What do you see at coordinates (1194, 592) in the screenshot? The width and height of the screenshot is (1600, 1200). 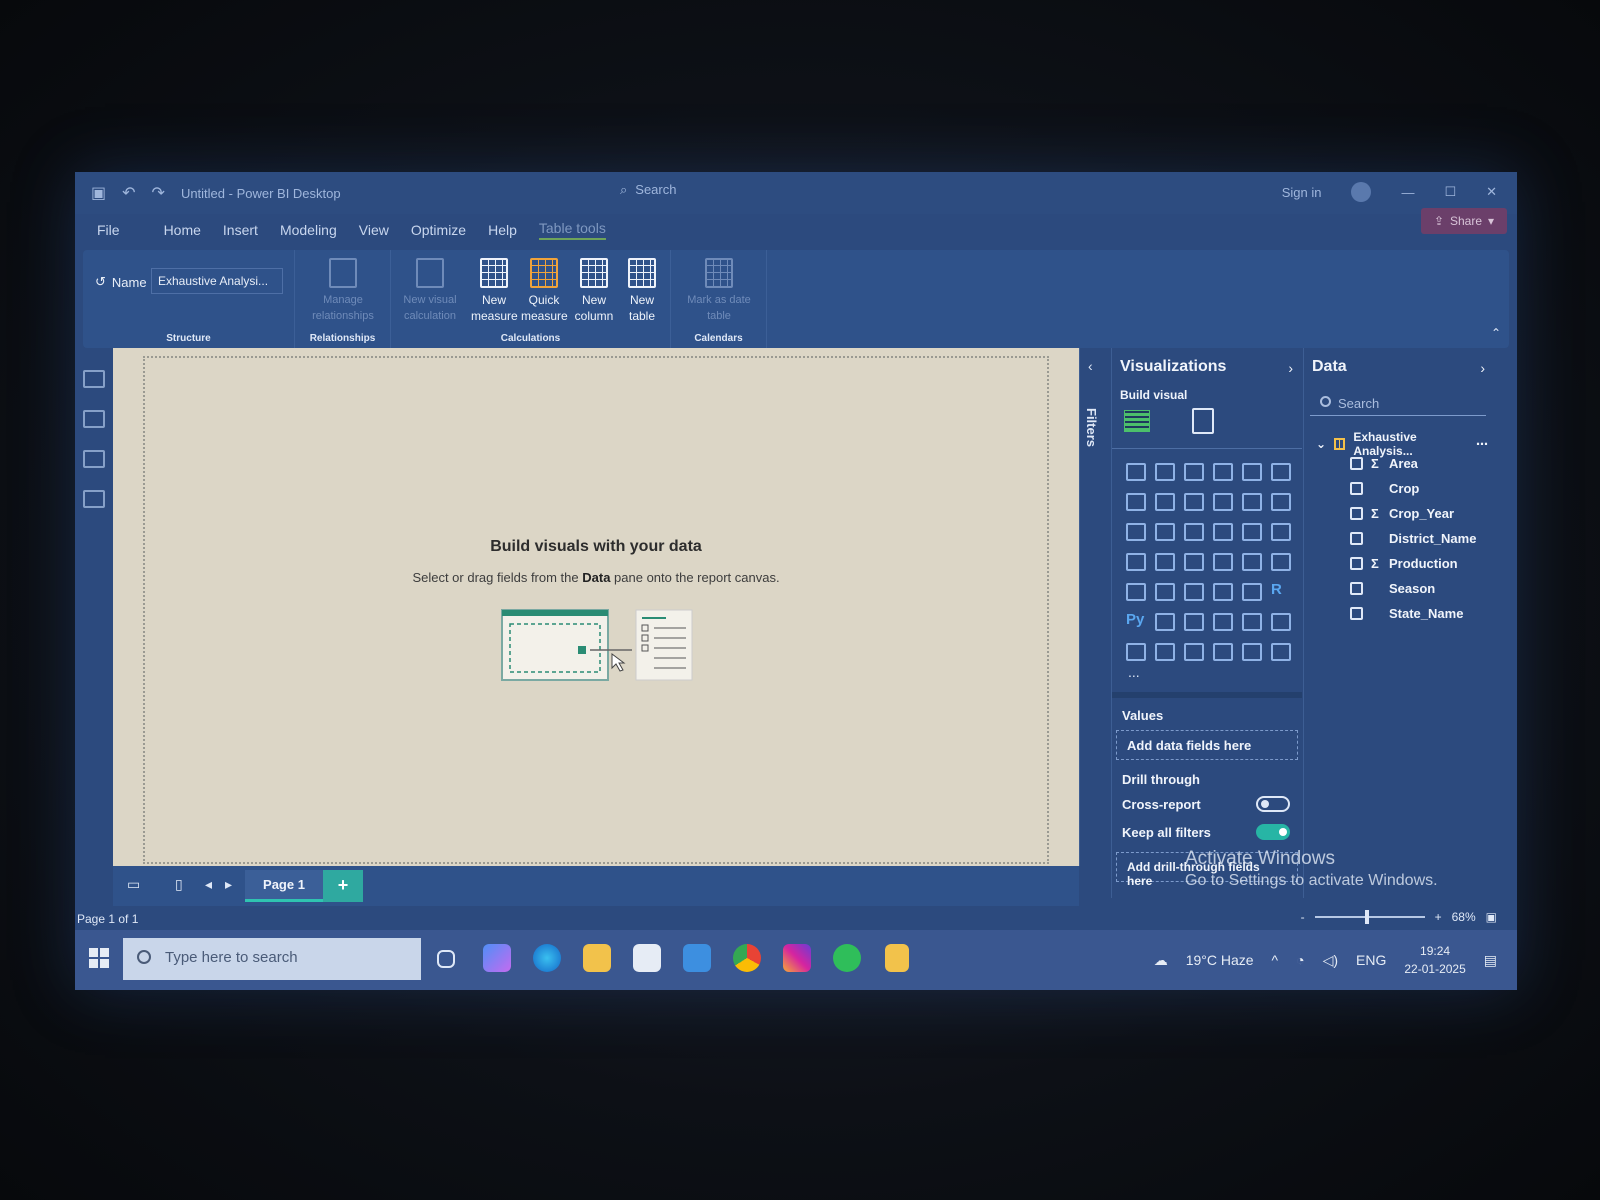 I see `slicer-icon` at bounding box center [1194, 592].